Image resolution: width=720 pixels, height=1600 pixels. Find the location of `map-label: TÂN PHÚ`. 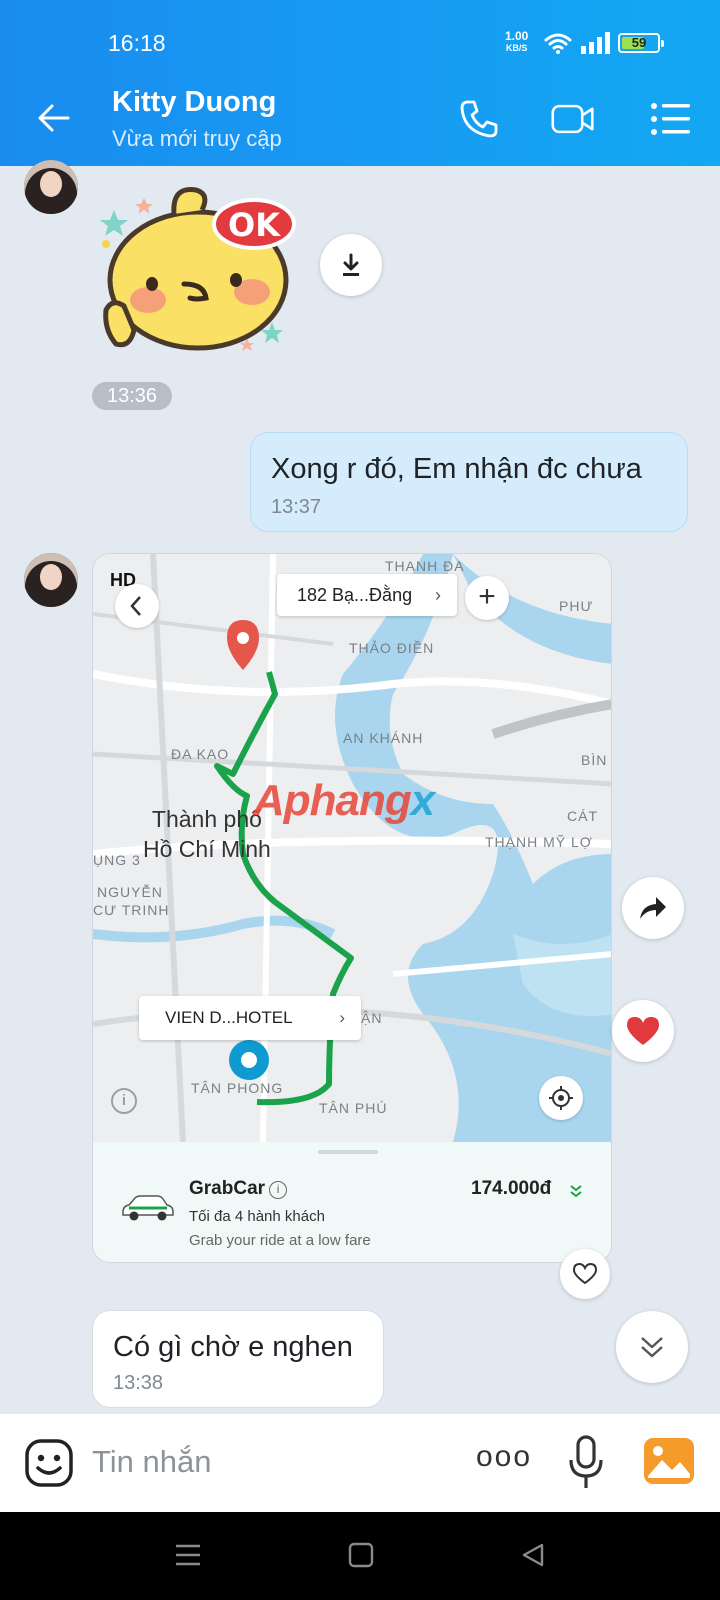

map-label: TÂN PHÚ is located at coordinates (353, 1108).